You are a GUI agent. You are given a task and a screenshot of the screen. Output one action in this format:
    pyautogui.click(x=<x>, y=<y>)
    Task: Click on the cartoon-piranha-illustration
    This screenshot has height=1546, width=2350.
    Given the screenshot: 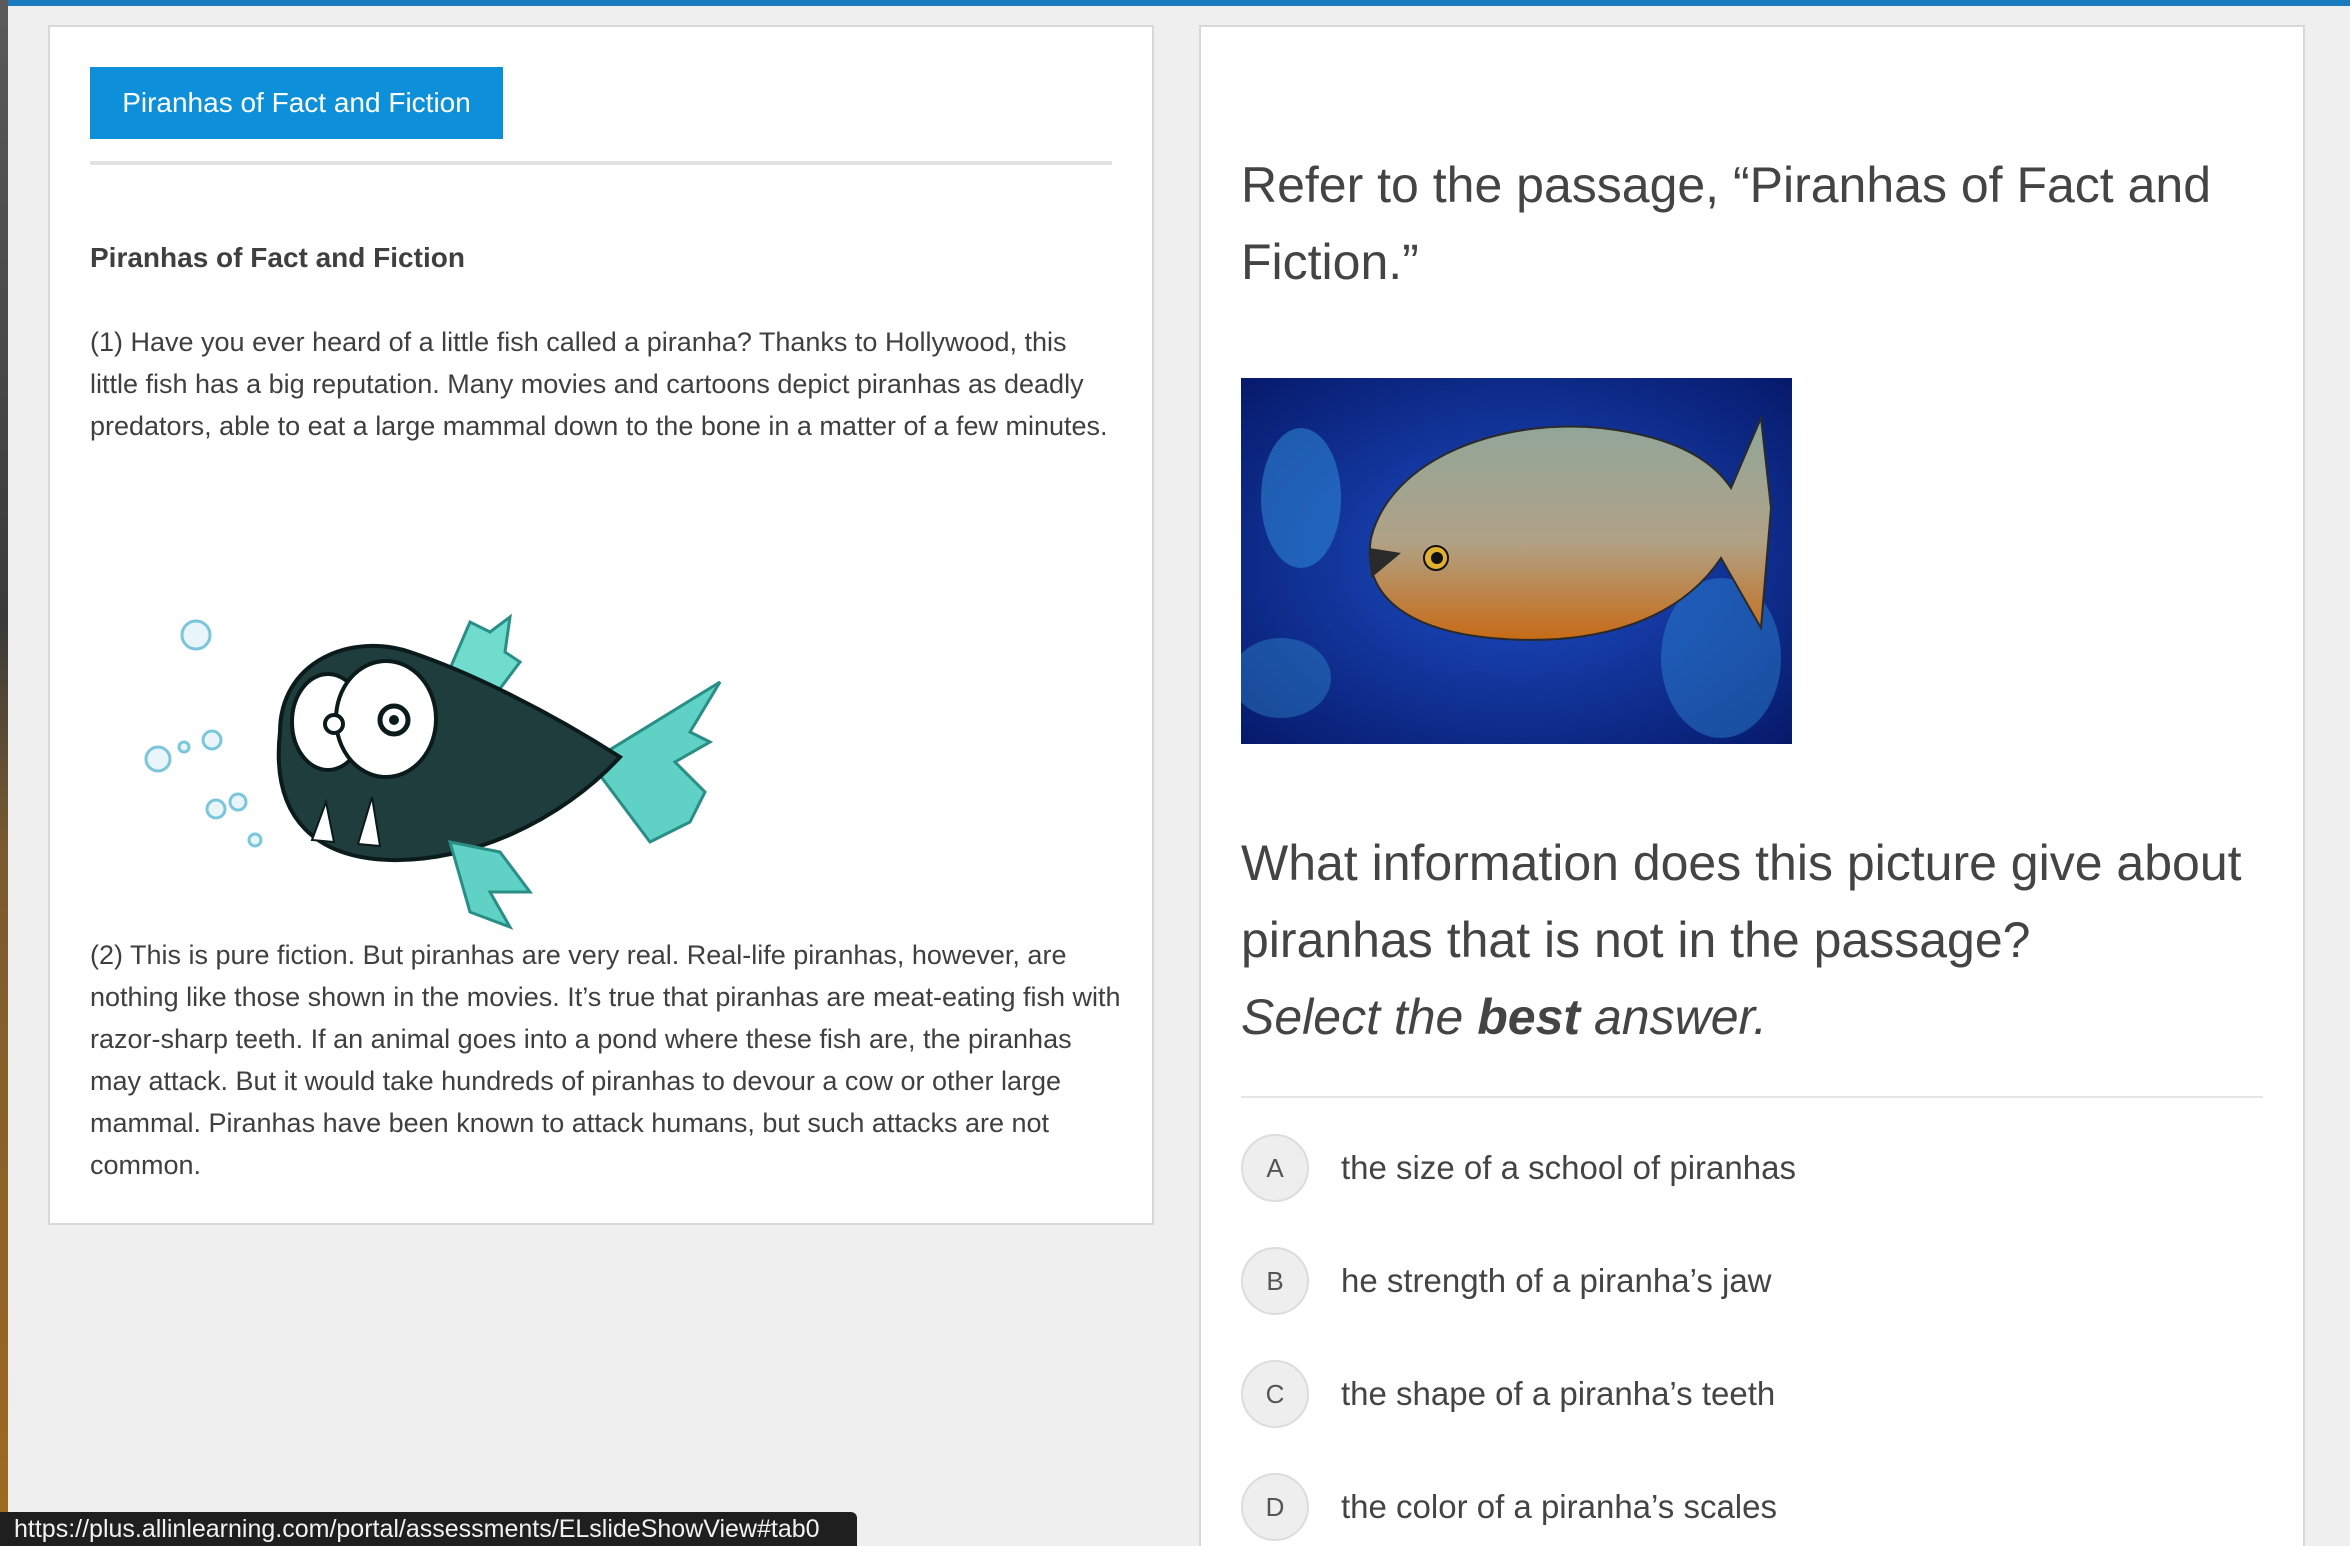 What is the action you would take?
    pyautogui.click(x=433, y=771)
    